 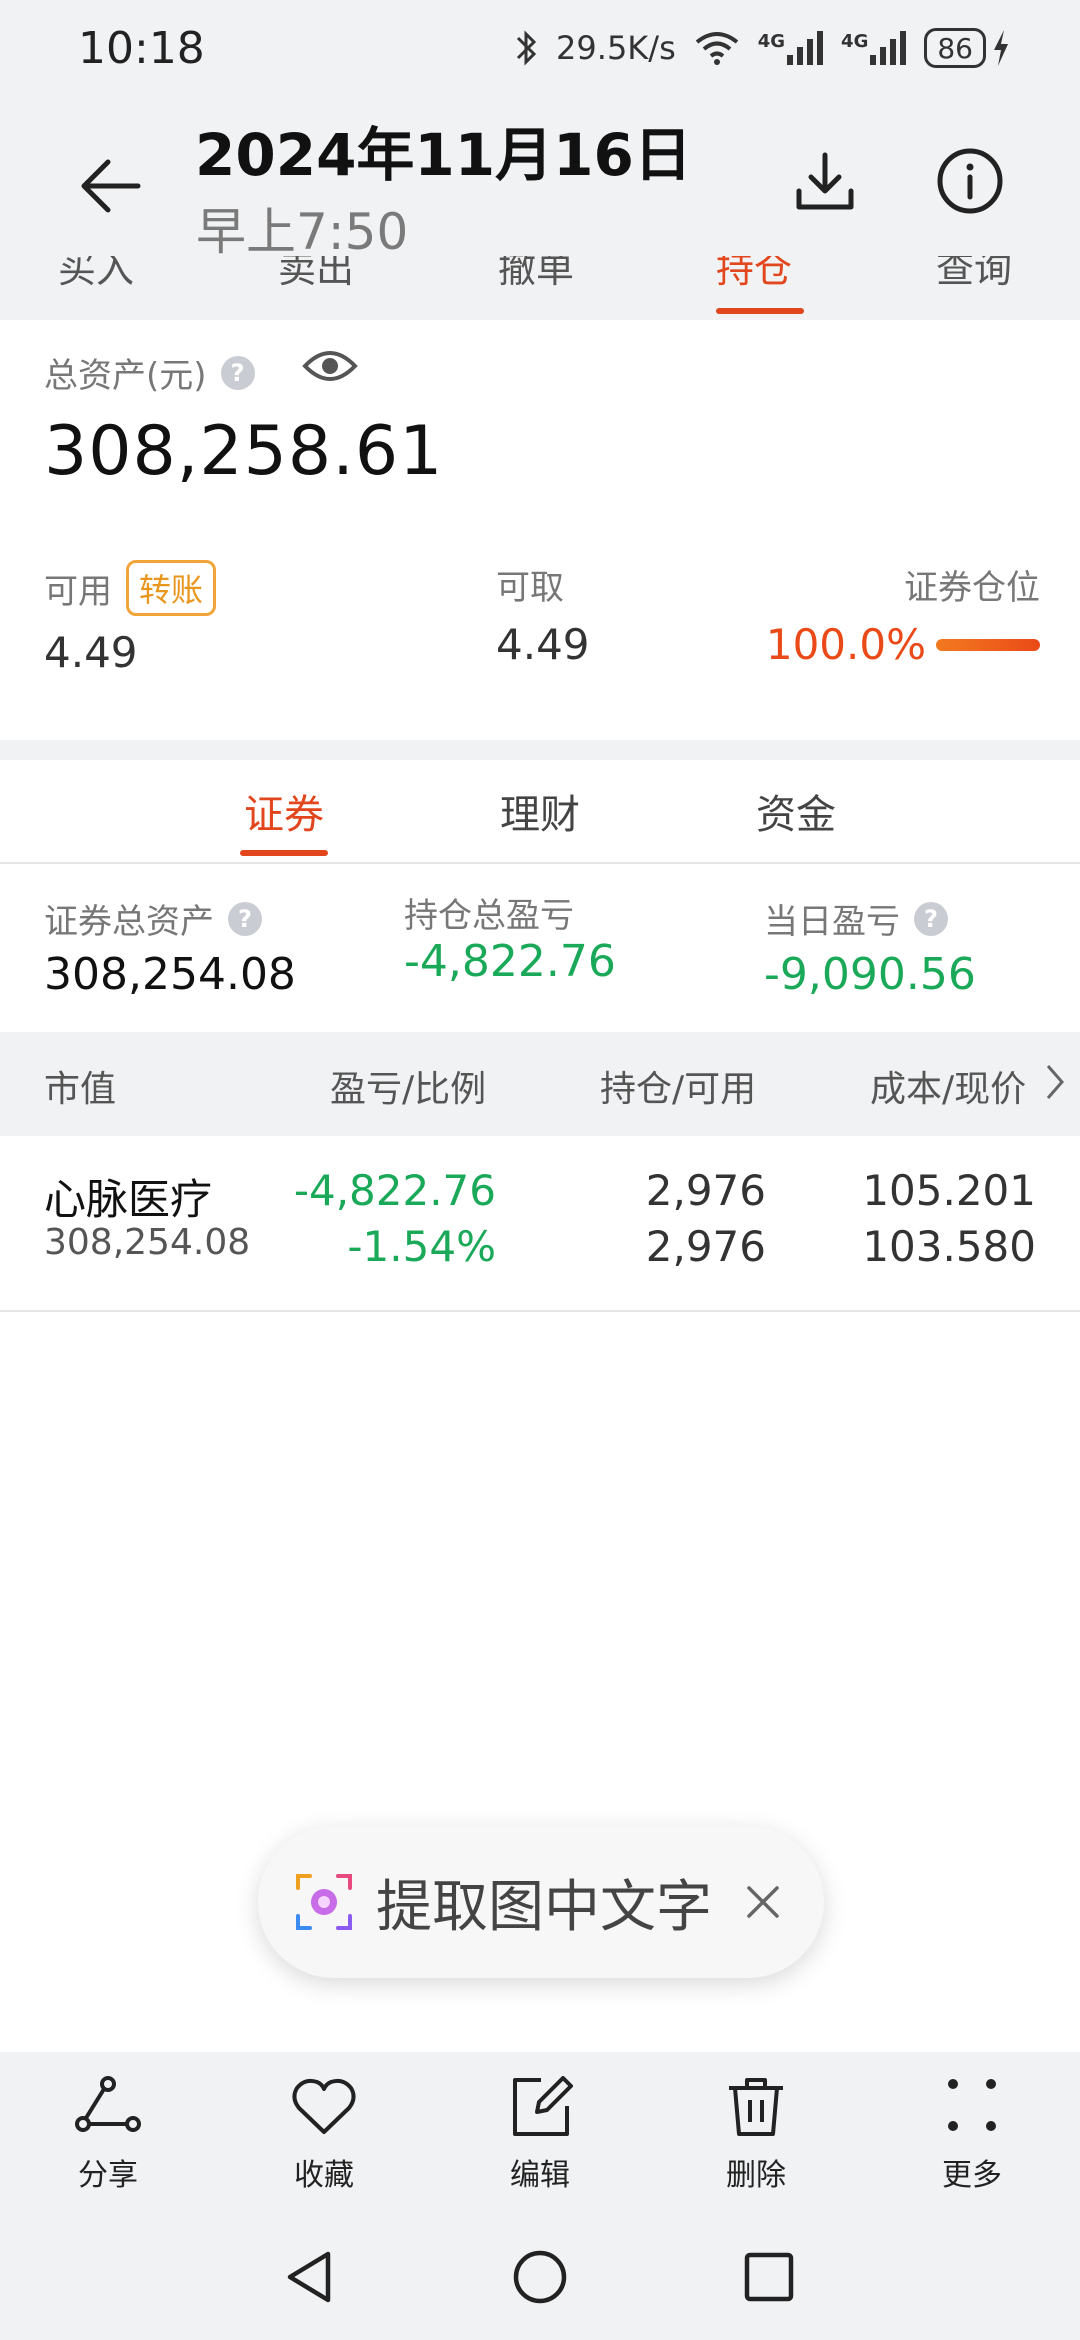 What do you see at coordinates (972, 2132) in the screenshot?
I see `more-button: 更多` at bounding box center [972, 2132].